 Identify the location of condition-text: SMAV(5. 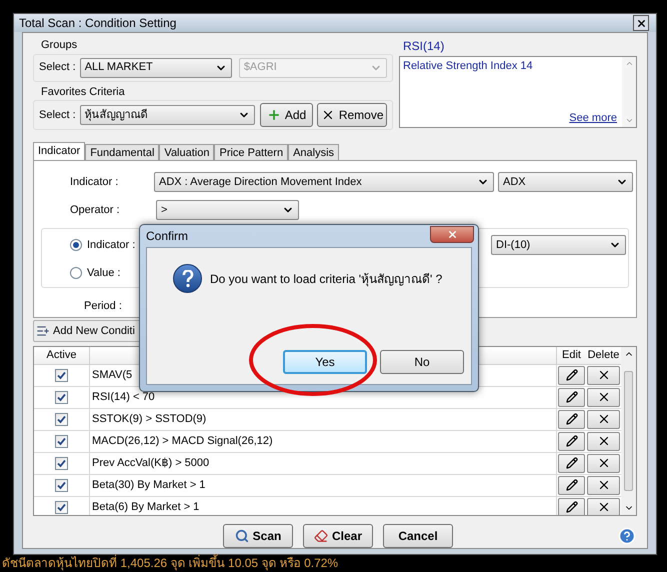
(112, 375).